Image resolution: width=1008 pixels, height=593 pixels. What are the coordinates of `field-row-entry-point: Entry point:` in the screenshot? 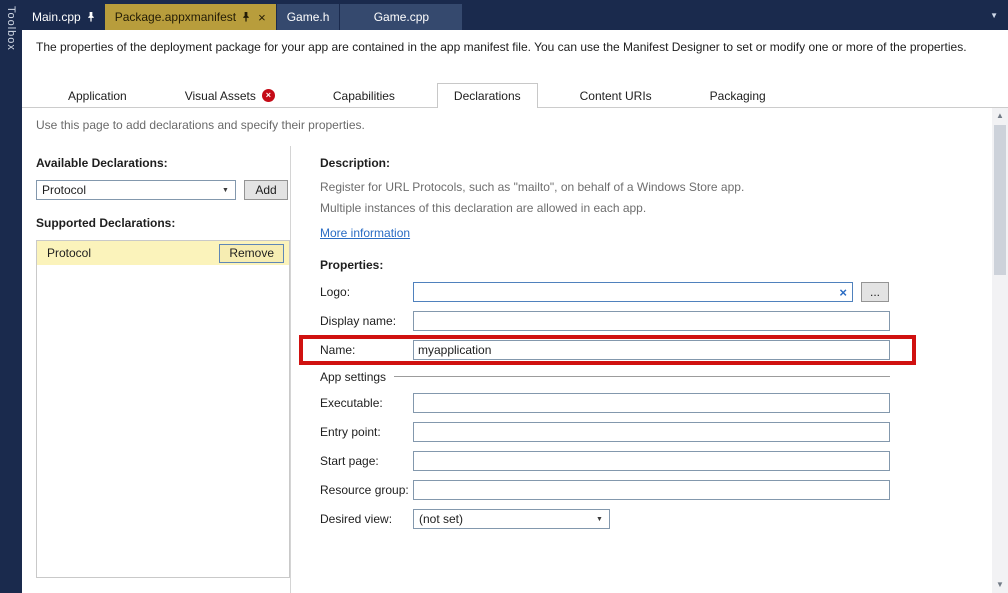 It's located at (605, 432).